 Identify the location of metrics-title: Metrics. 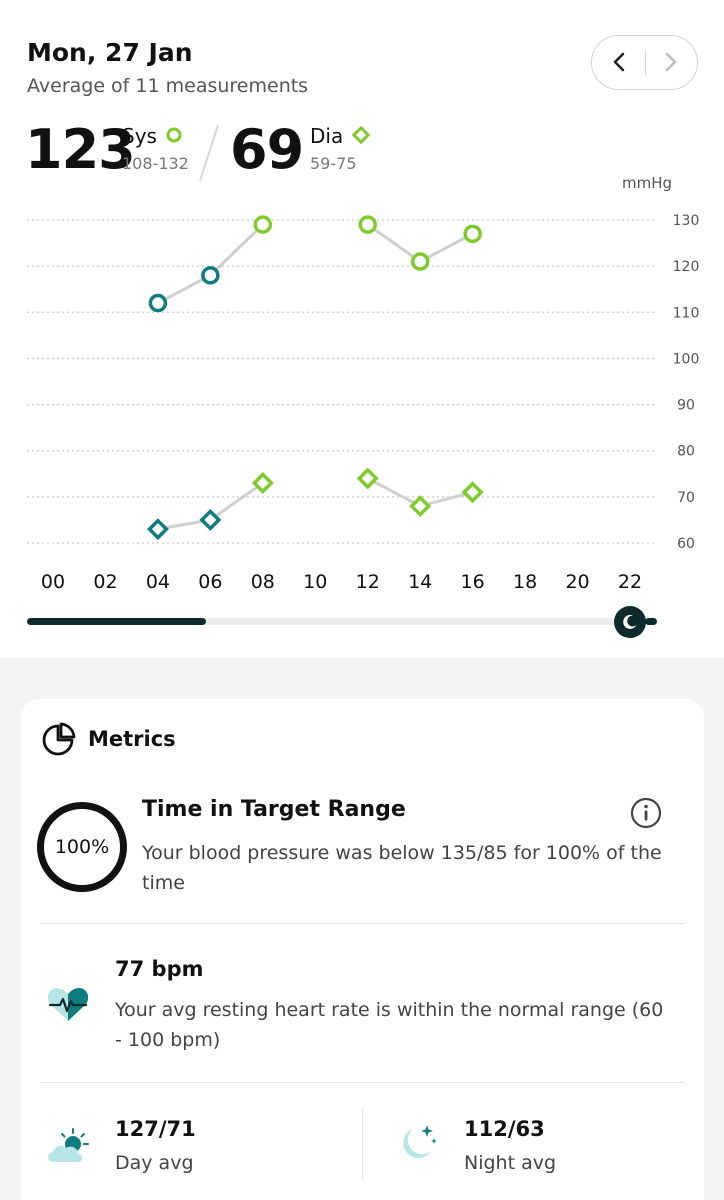
(132, 739).